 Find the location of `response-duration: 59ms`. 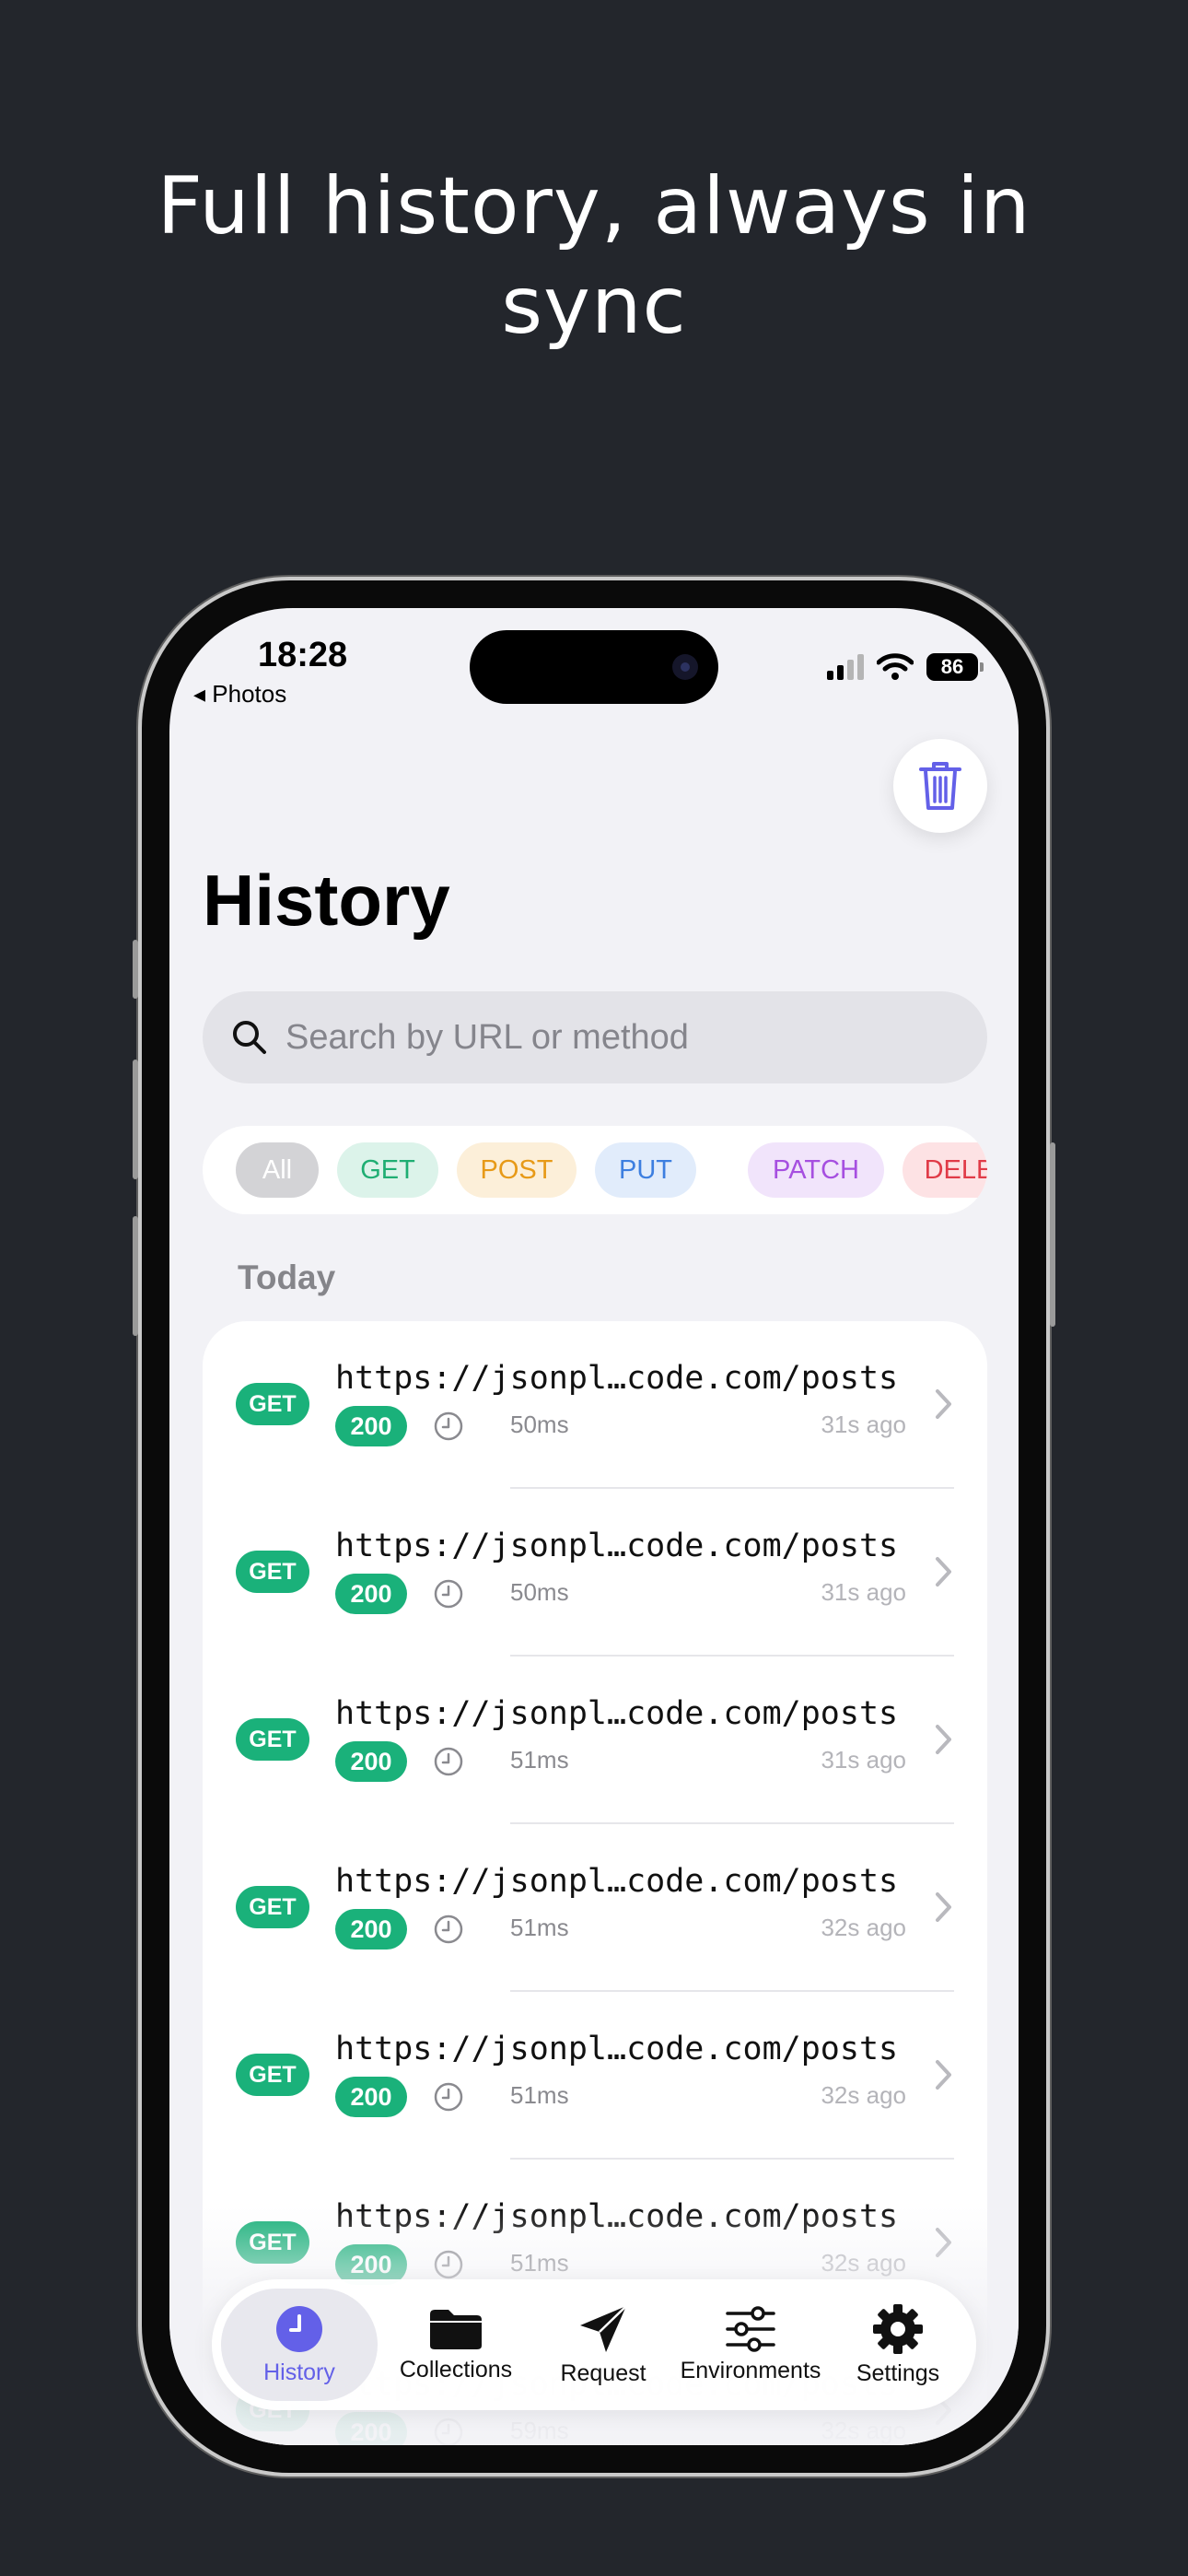

response-duration: 59ms is located at coordinates (539, 2430).